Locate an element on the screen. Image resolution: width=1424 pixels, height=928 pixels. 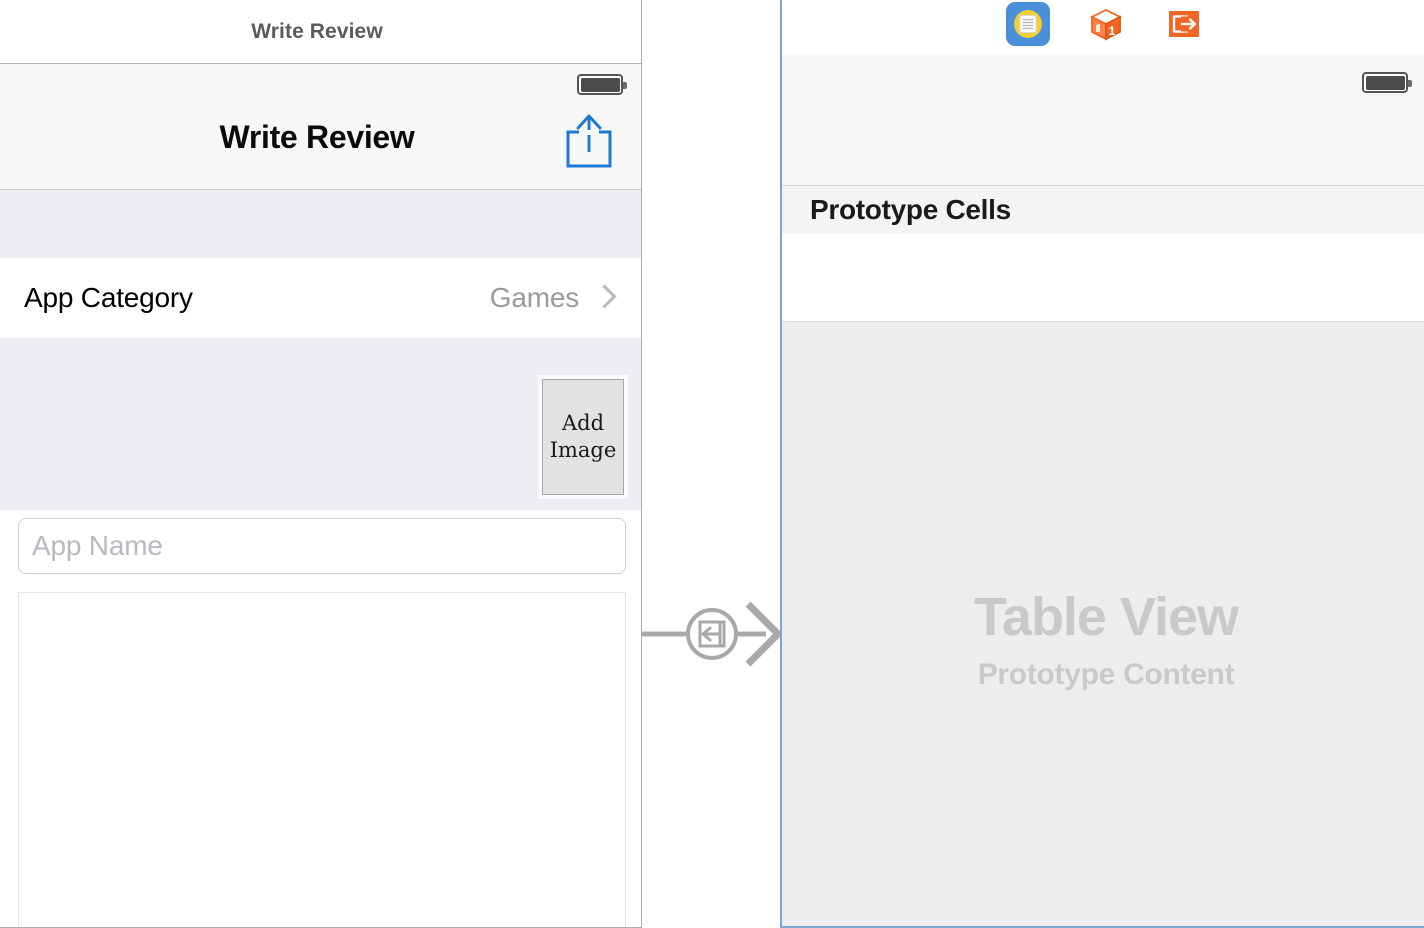
chevron-right-icon is located at coordinates (603, 298).